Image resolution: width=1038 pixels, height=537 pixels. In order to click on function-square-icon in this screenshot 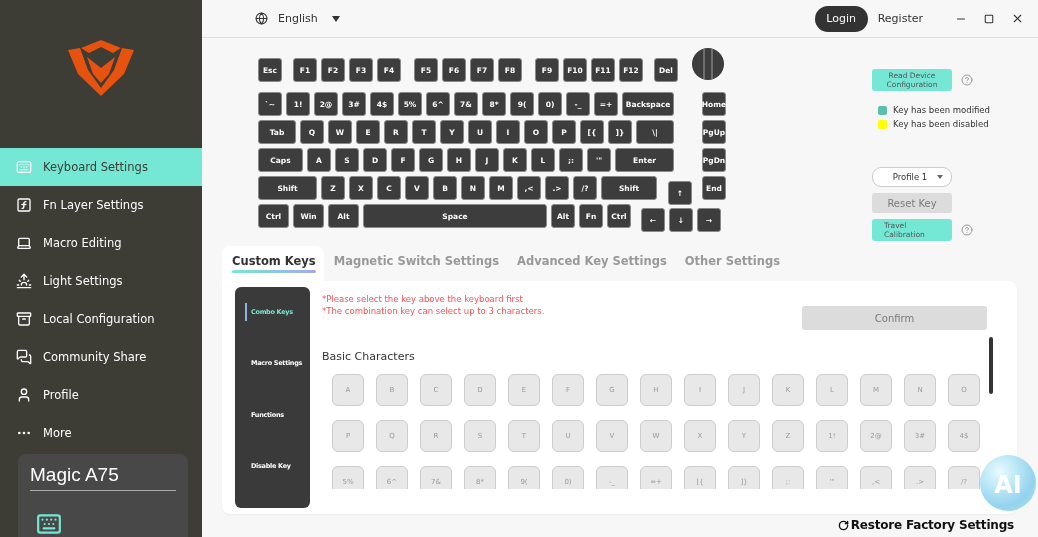, I will do `click(24, 205)`.